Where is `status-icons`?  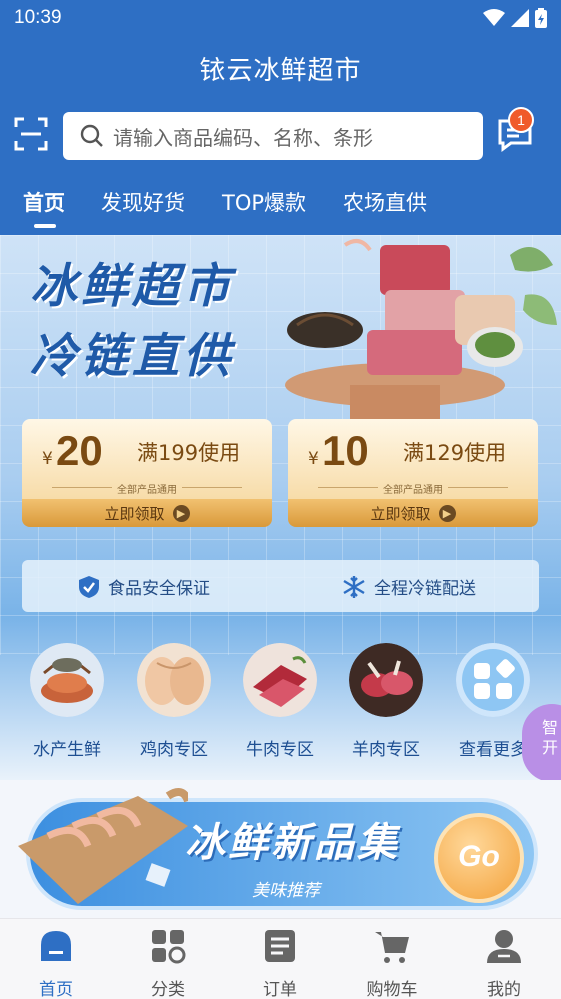
status-icons is located at coordinates (515, 18).